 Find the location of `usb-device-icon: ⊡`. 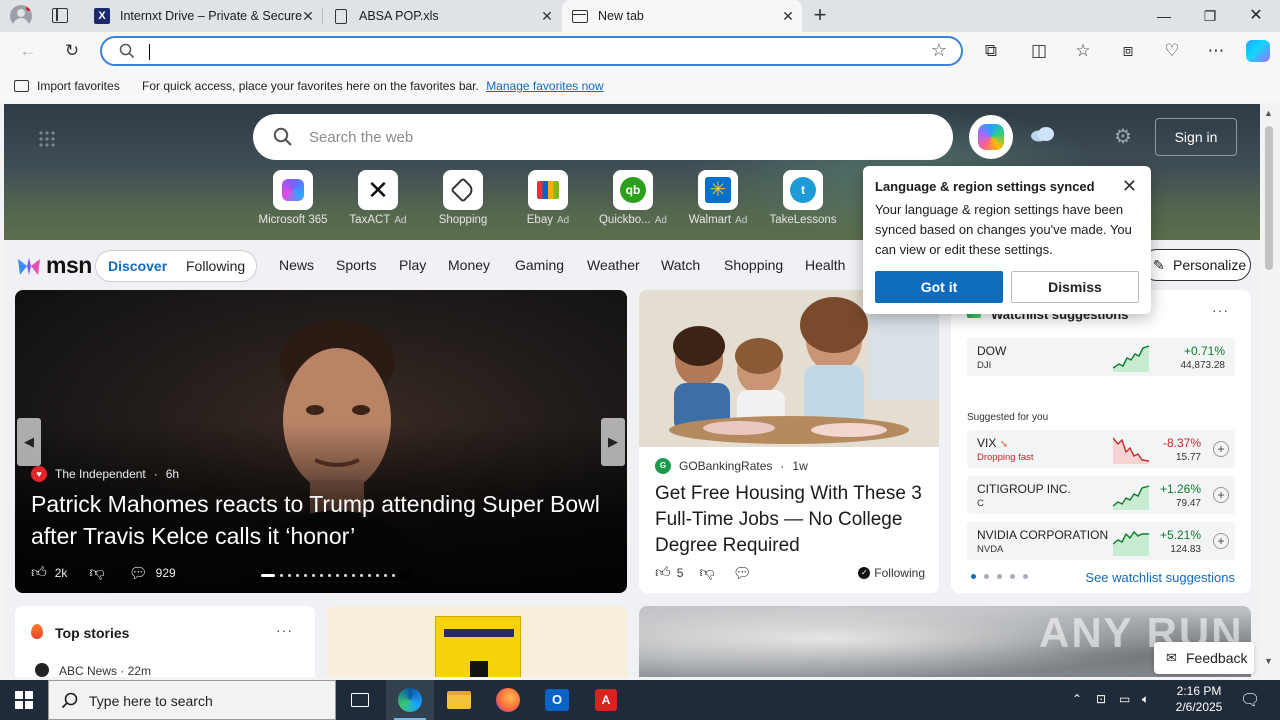

usb-device-icon: ⊡ is located at coordinates (1101, 699).